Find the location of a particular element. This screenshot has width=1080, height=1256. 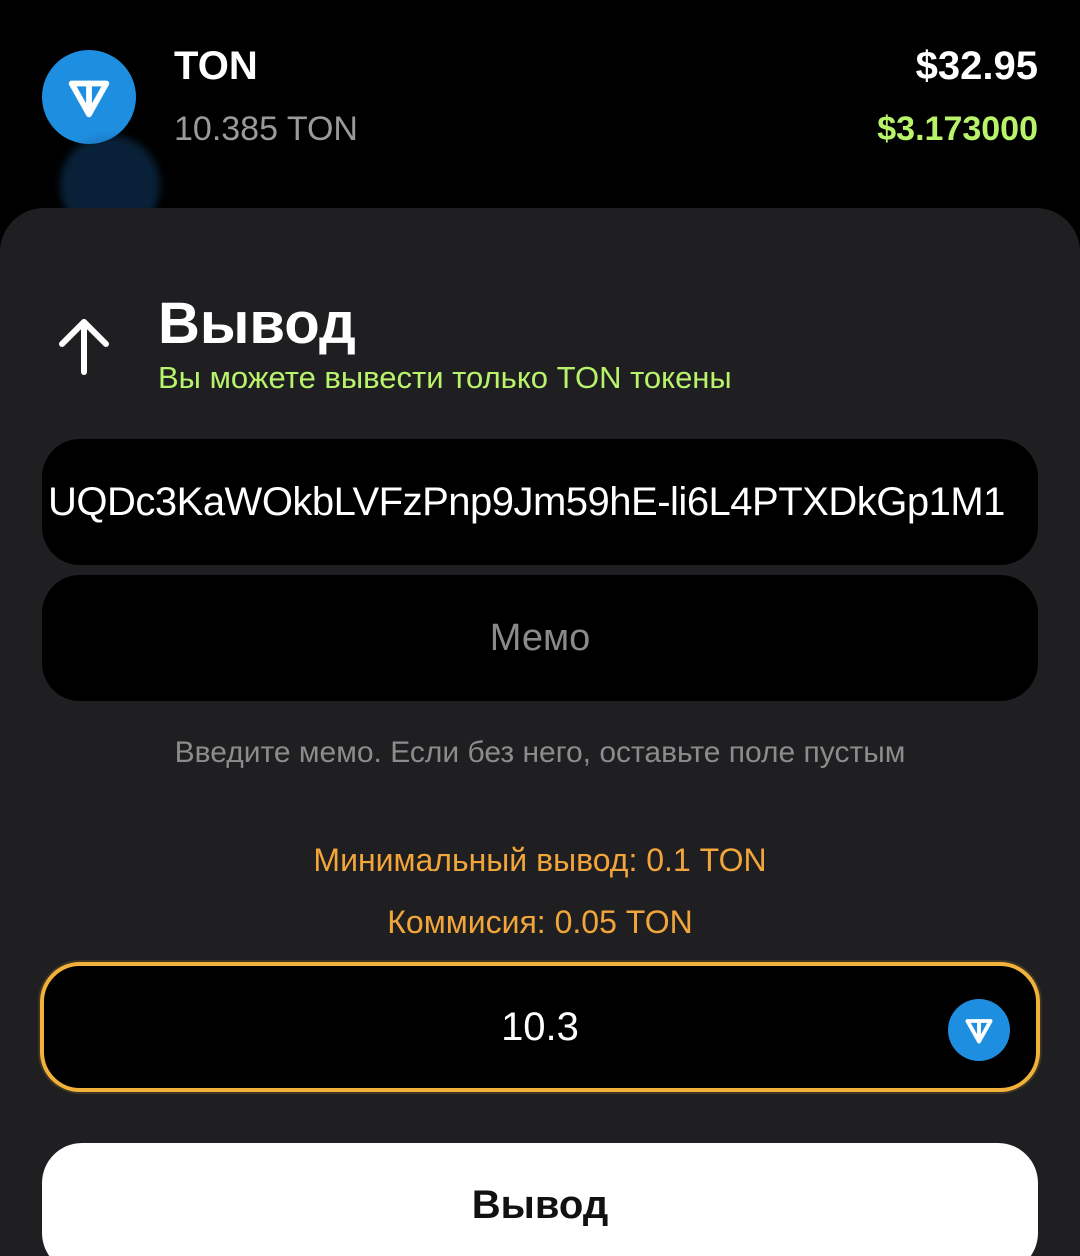

min-withdraw-label: Минимальный вывод: 0.1 TON is located at coordinates (540, 860).